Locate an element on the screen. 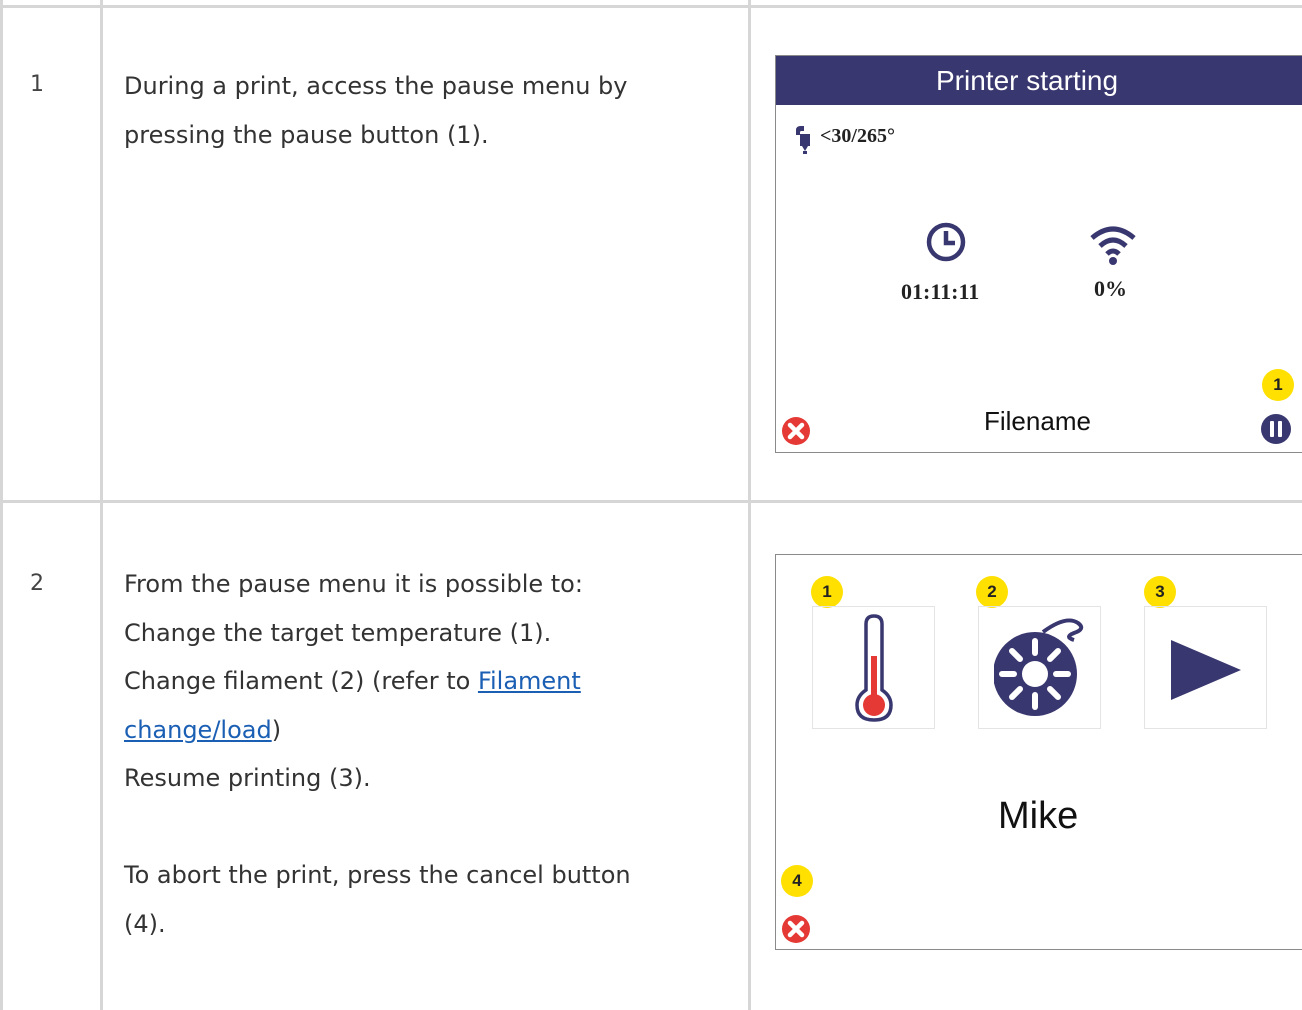 The image size is (1302, 1010). instruction-line: pressing the pause button (1). is located at coordinates (306, 134).